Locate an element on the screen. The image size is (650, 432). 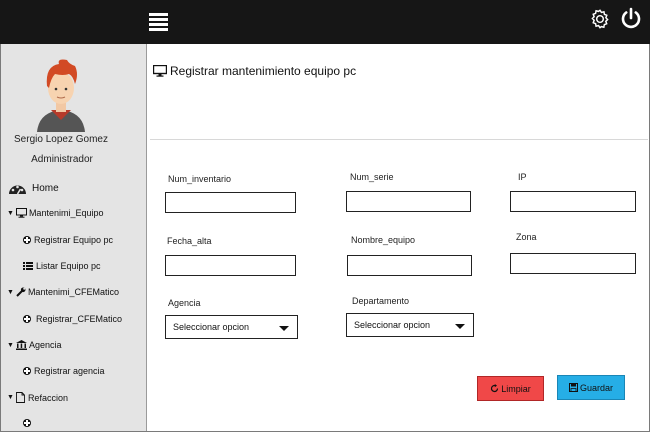
nombre-equipo-input is located at coordinates (409, 265).